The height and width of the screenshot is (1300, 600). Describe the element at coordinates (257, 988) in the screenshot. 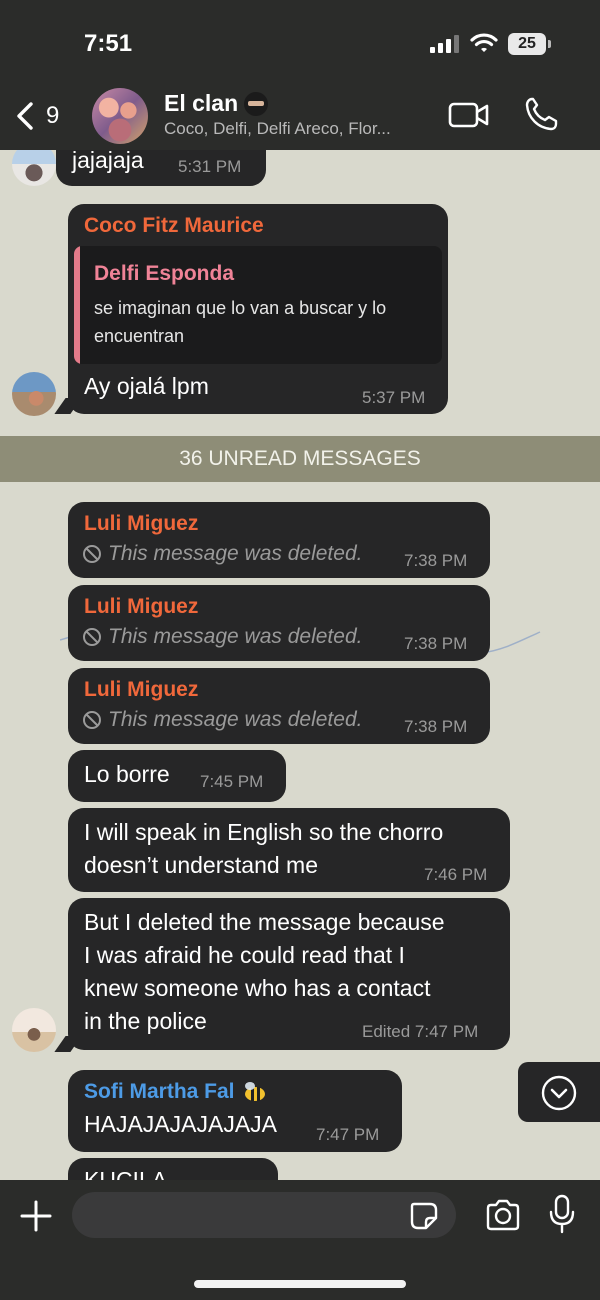

I see `message-text-line: knew someone who has a contact` at that location.